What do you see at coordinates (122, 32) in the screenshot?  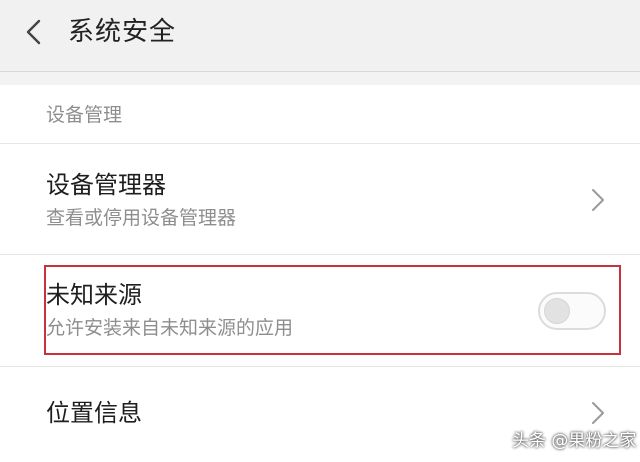 I see `page-title: 系统安全` at bounding box center [122, 32].